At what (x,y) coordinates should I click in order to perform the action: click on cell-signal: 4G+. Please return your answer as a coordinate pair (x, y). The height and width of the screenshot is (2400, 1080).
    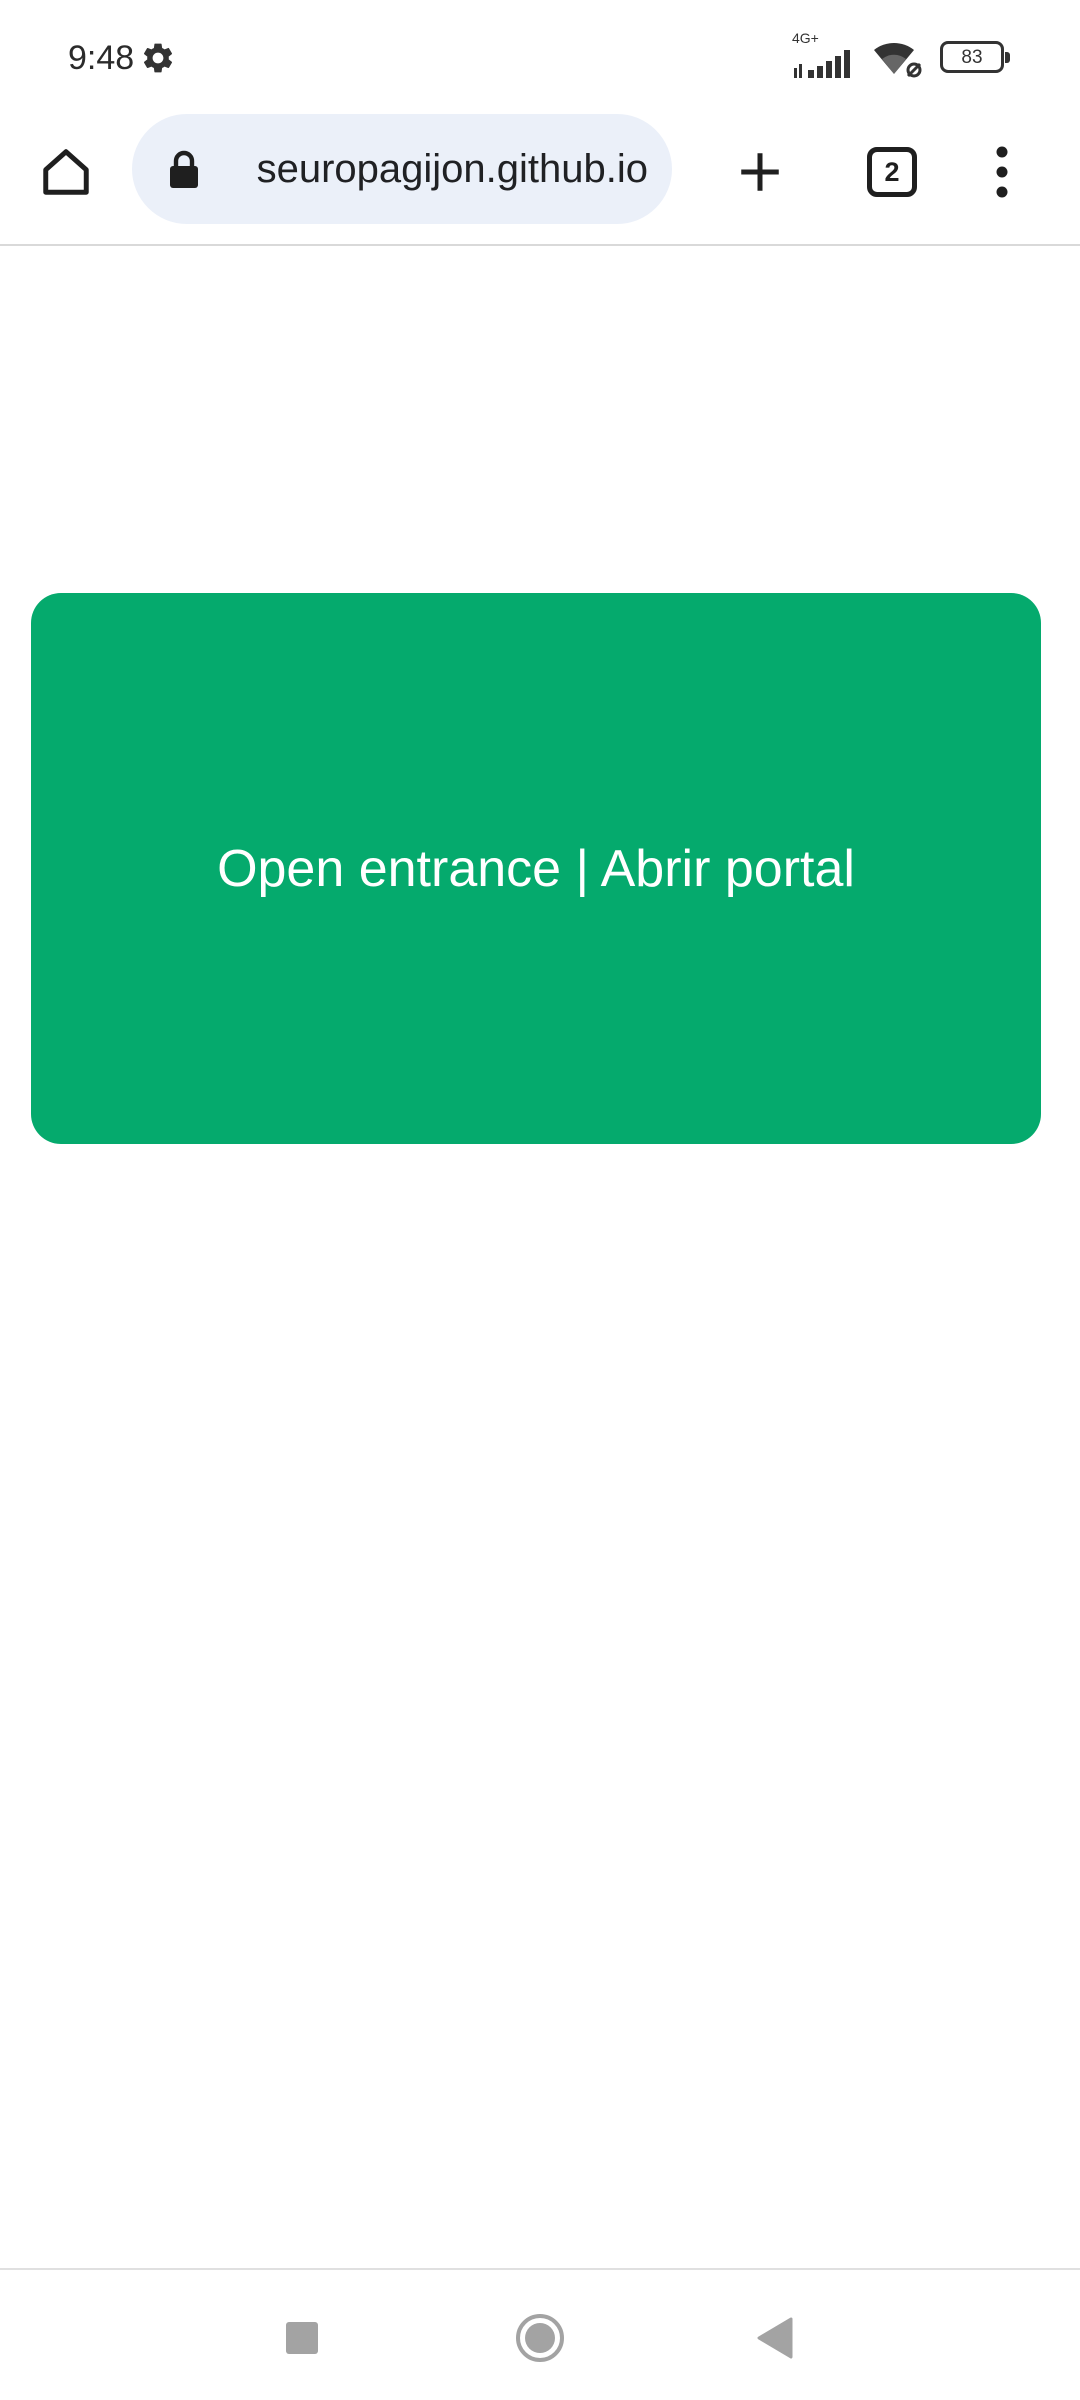
    Looking at the image, I should click on (828, 55).